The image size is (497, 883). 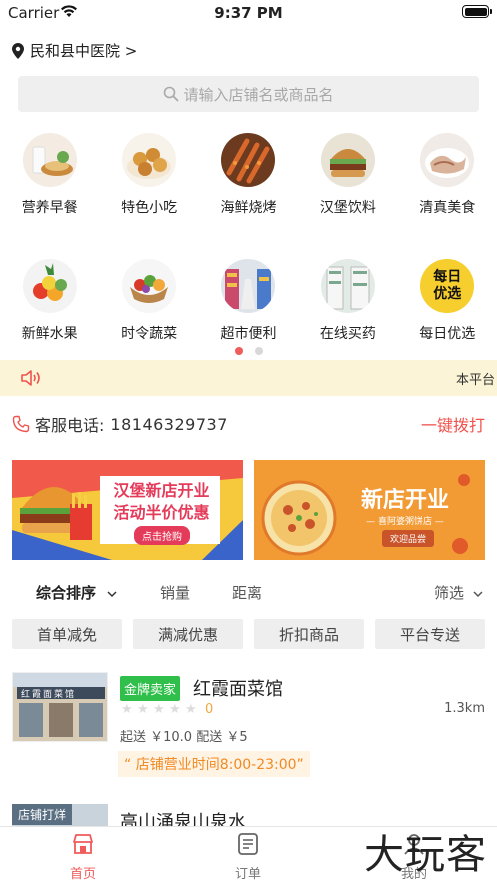 What do you see at coordinates (149, 334) in the screenshot?
I see `category-label: 时令蔬菜` at bounding box center [149, 334].